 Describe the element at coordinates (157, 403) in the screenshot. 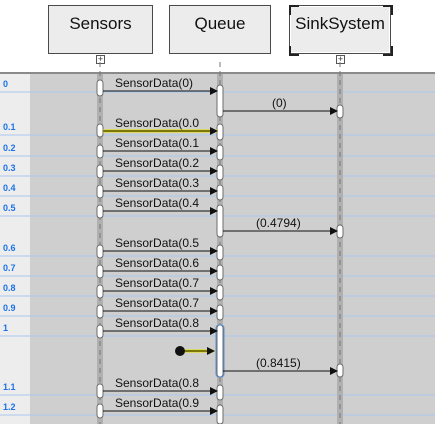

I see `message-label: SensorData(0.9` at that location.